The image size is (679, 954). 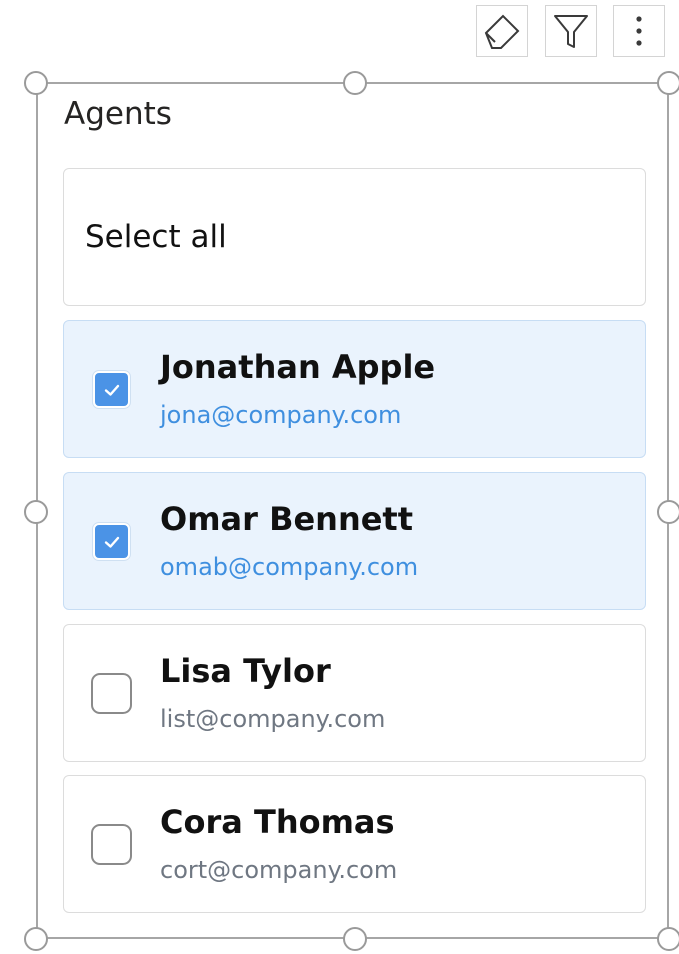 What do you see at coordinates (279, 870) in the screenshot?
I see `agent-email: cort@company.com` at bounding box center [279, 870].